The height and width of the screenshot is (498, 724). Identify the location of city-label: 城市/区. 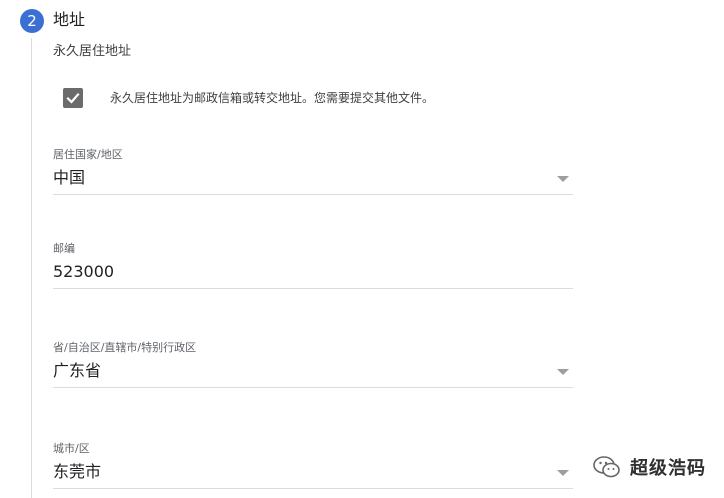
(71, 448).